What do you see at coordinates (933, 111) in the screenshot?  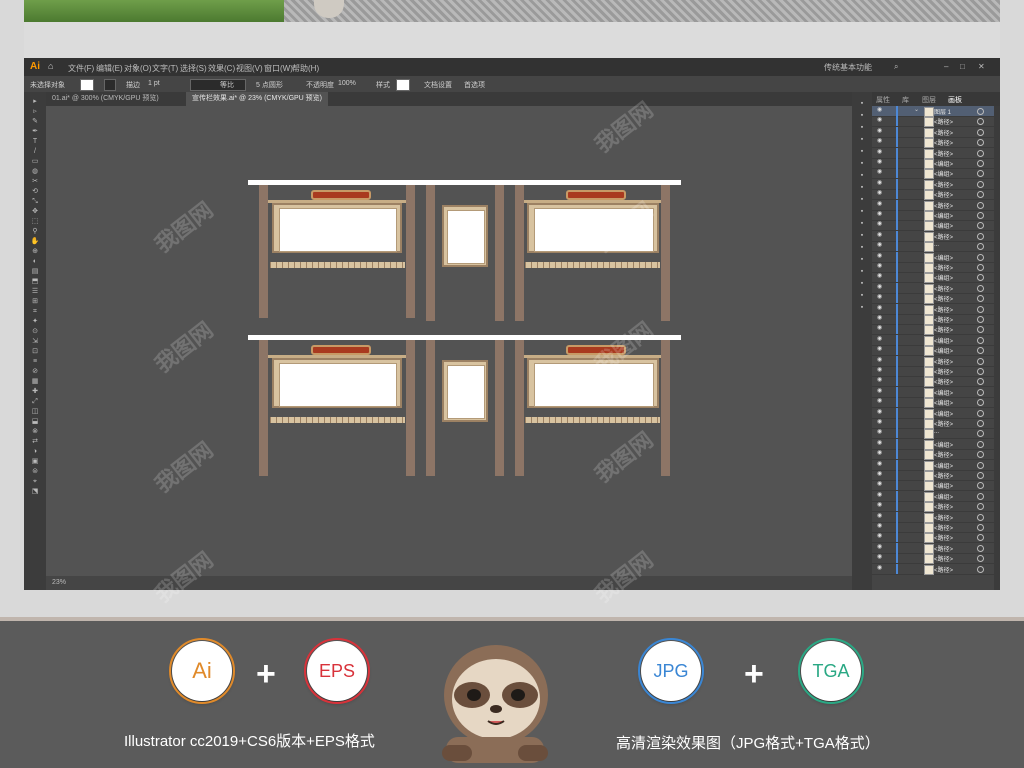 I see `layer-row: ◉ ⌄ 图层 1` at bounding box center [933, 111].